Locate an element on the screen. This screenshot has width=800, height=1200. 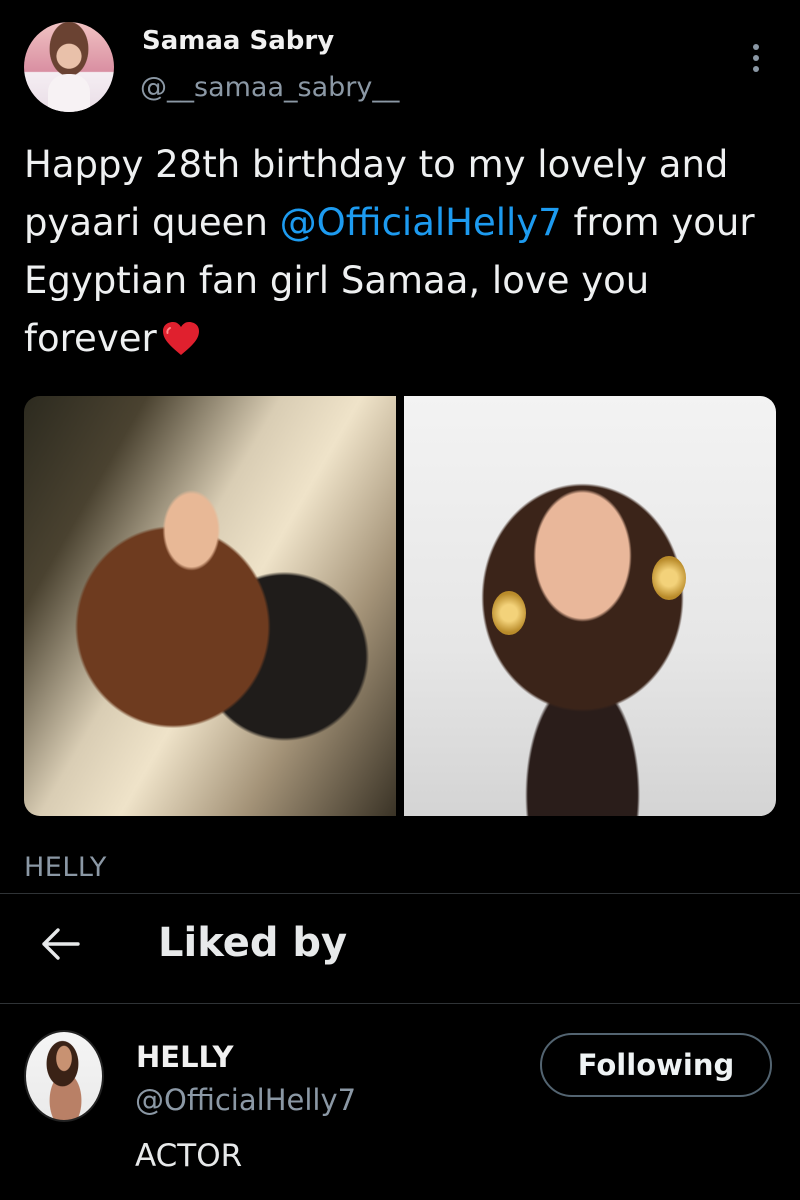
author-avatar is located at coordinates (69, 67).